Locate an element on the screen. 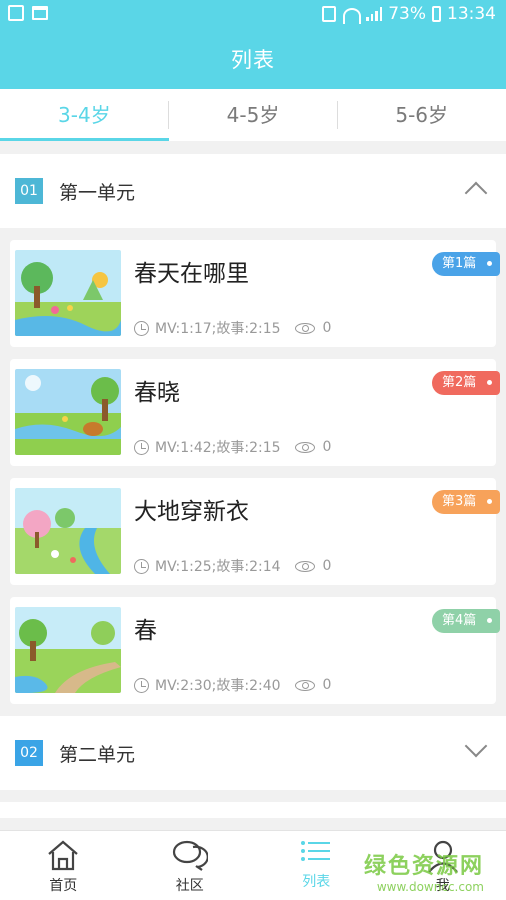 The width and height of the screenshot is (506, 900). lesson-card: 春天在哪里 MV:1:17;故事:2:15 0 第1篇 is located at coordinates (255, 293).